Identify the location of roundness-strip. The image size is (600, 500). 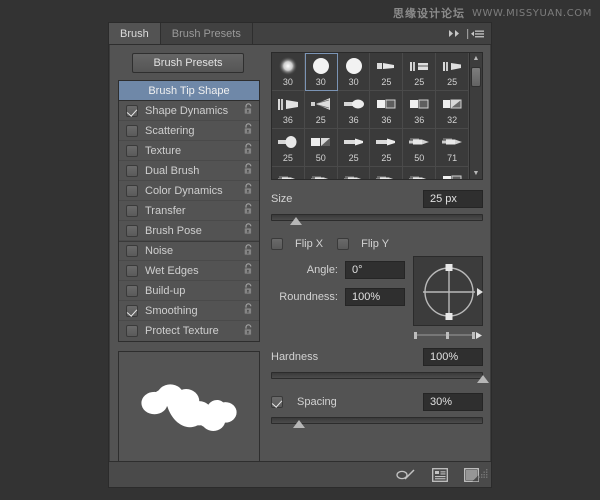
(448, 333).